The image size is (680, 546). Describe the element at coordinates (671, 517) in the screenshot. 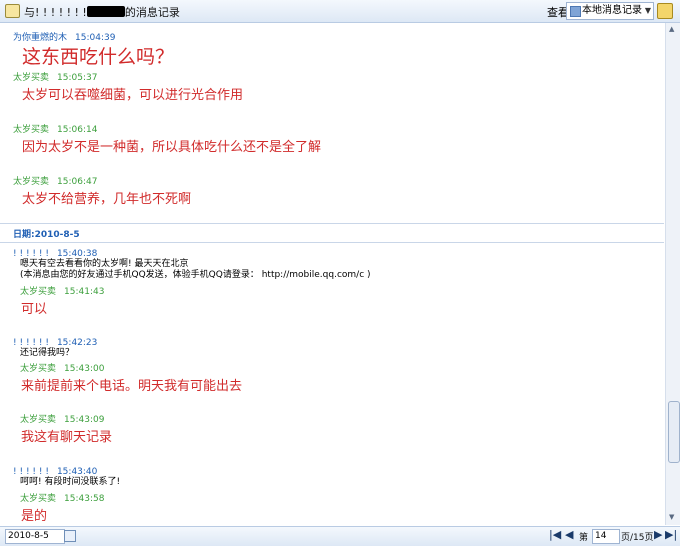

I see `scroll-down-icon: ▼` at that location.